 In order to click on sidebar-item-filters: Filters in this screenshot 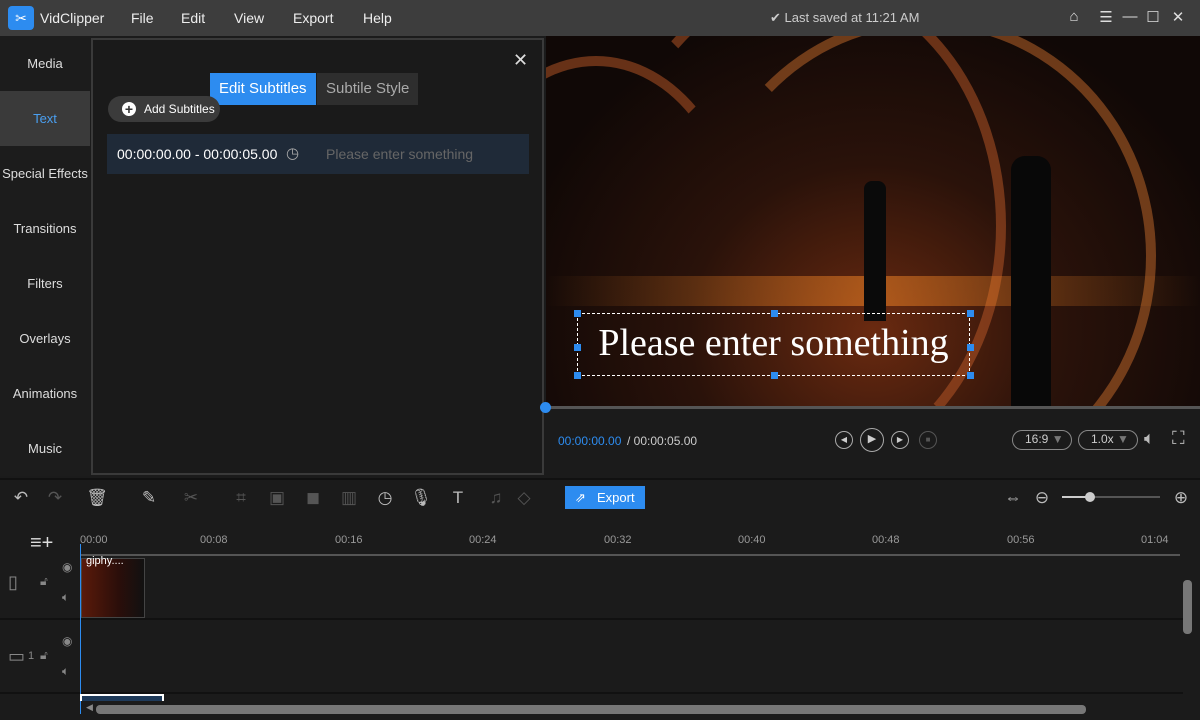, I will do `click(45, 283)`.